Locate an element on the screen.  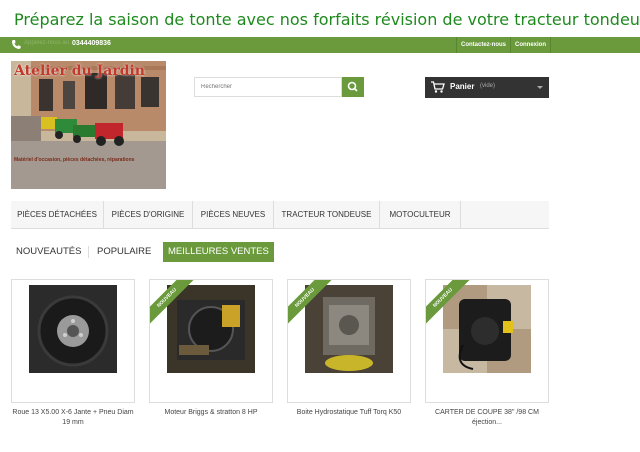
cart-status: (vide) is located at coordinates (488, 86).